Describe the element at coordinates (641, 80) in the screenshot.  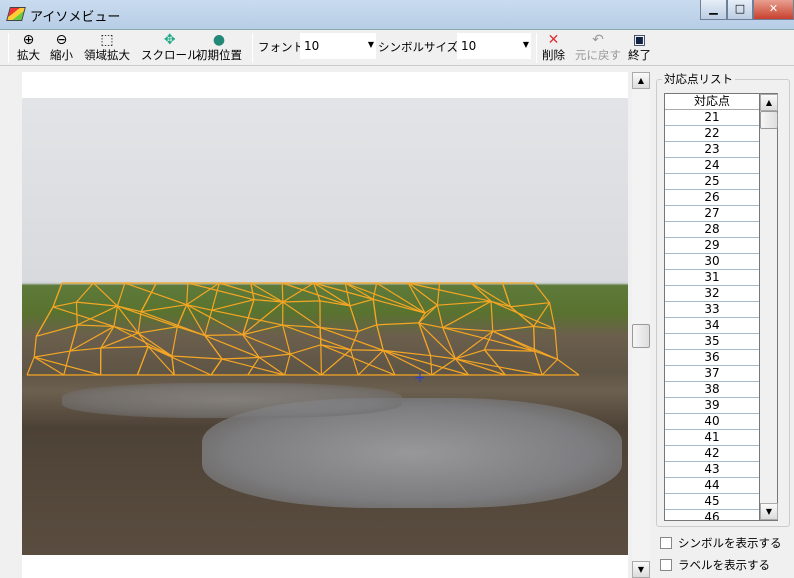
I see `scroll-up-button: ▲` at that location.